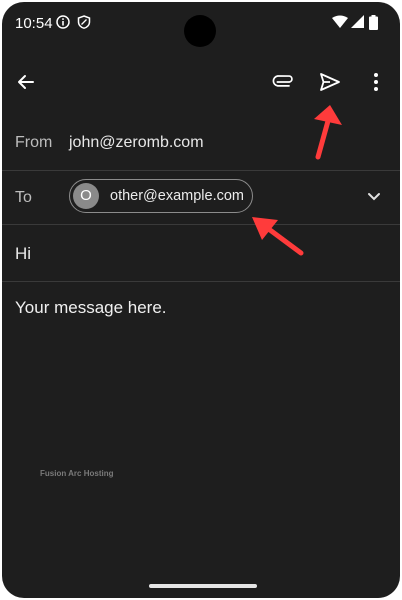 The image size is (402, 600). What do you see at coordinates (34, 23) in the screenshot?
I see `status-time: 10:54` at bounding box center [34, 23].